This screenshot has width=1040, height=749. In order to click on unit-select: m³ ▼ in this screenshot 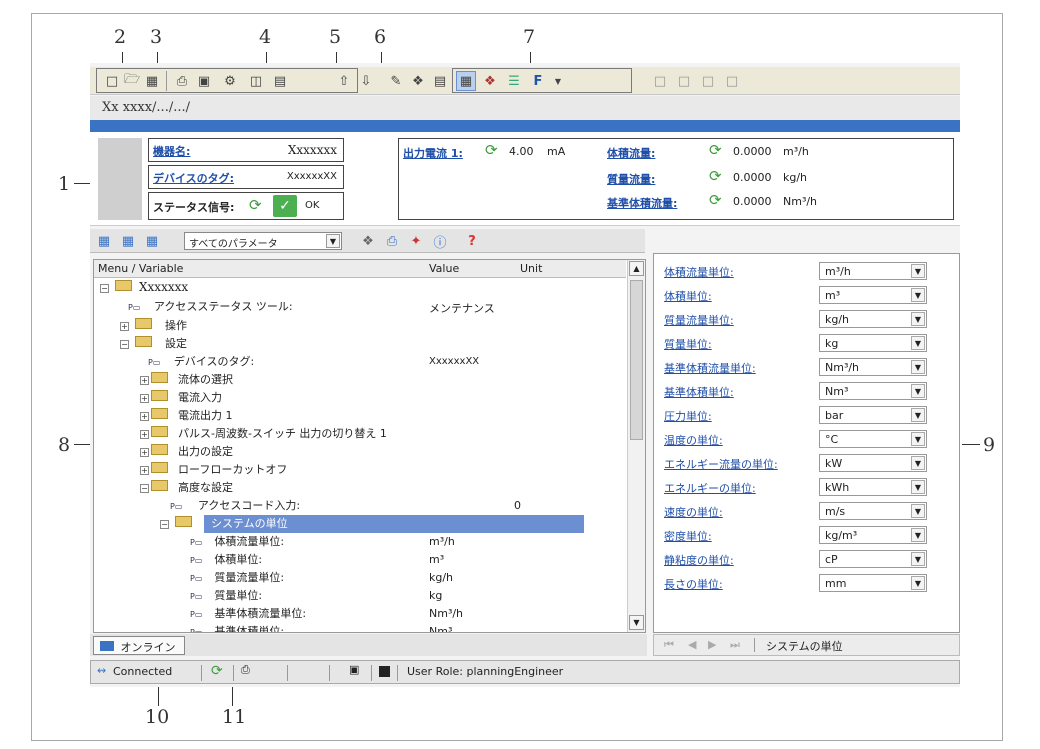, I will do `click(873, 295)`.